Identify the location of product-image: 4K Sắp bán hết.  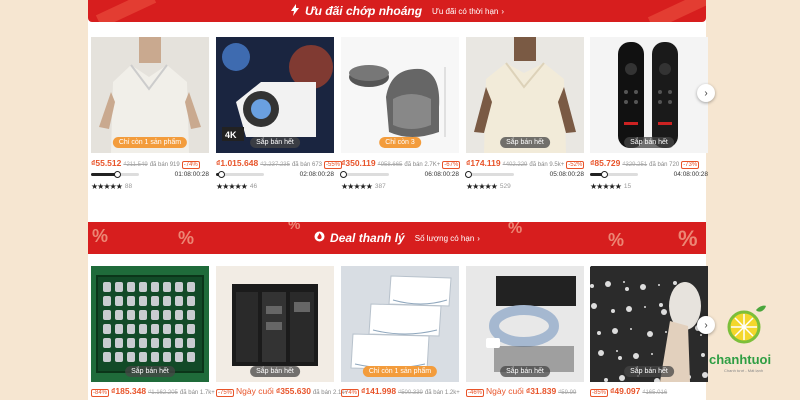
(275, 95).